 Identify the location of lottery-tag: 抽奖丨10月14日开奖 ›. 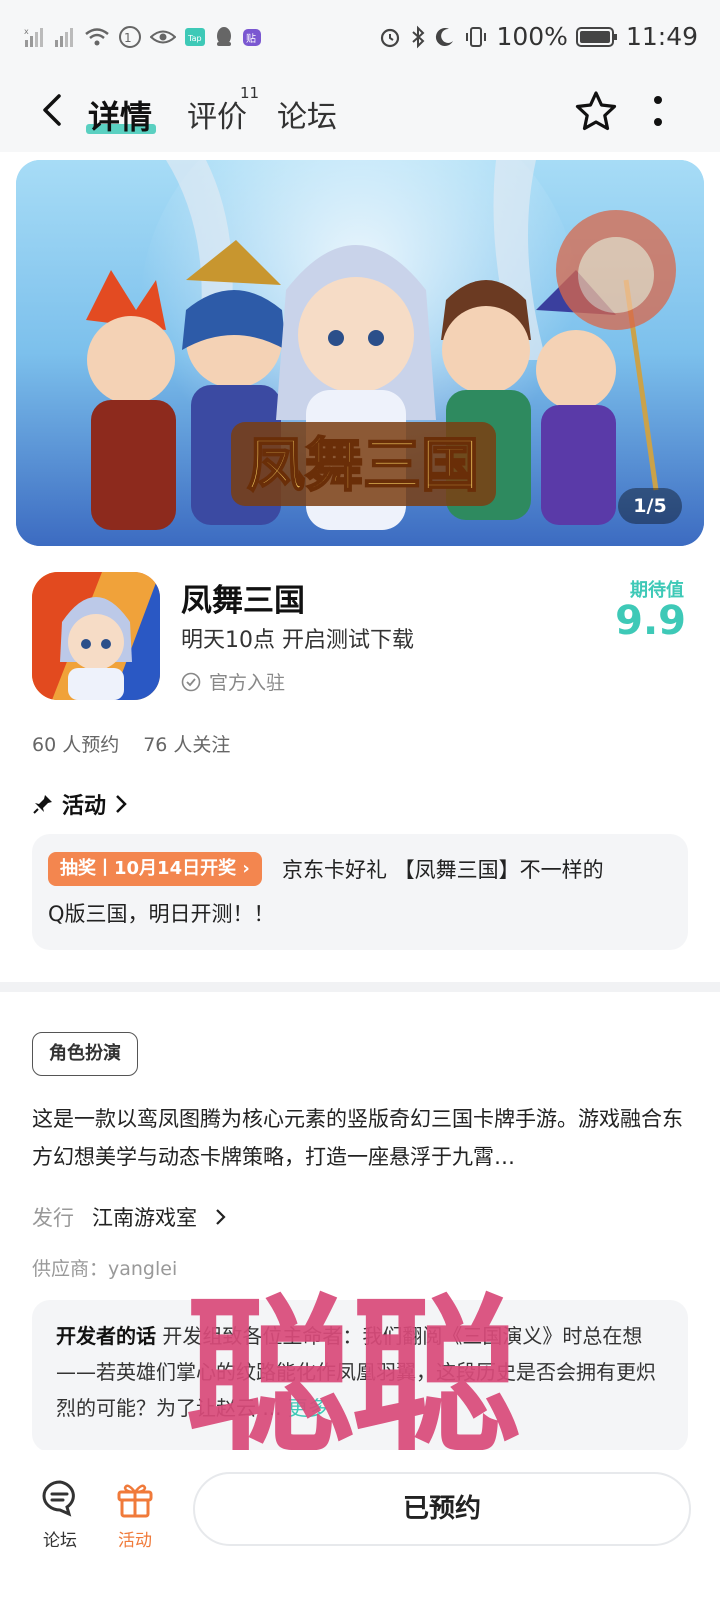
(155, 869).